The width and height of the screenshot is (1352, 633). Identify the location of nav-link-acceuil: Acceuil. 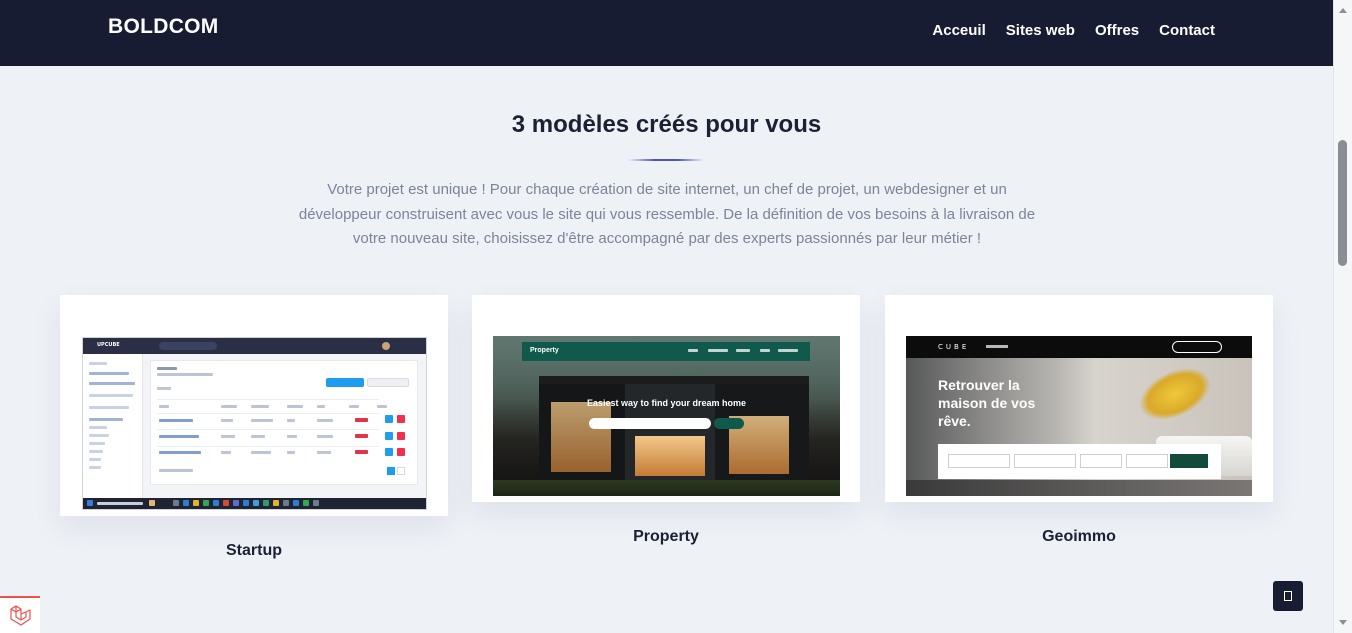
(958, 30).